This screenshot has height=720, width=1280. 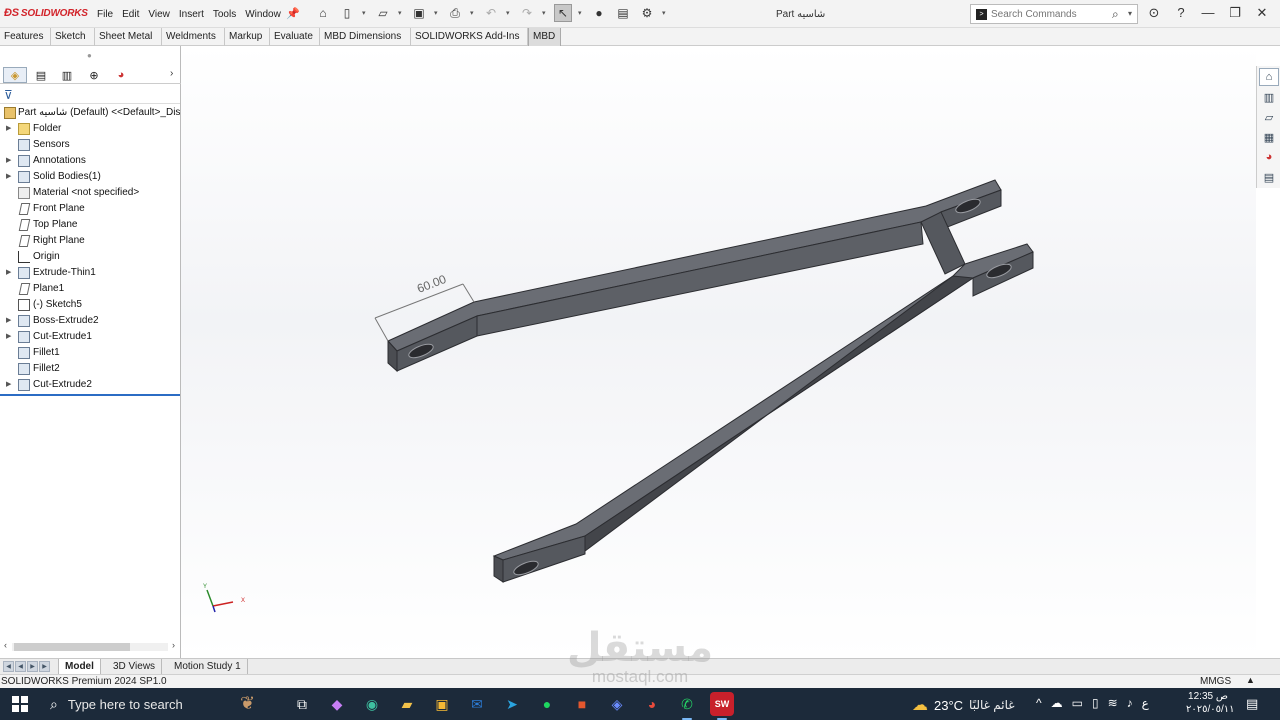 I want to click on tab-mbd-dimensions: MBD Dimensions, so click(x=365, y=37).